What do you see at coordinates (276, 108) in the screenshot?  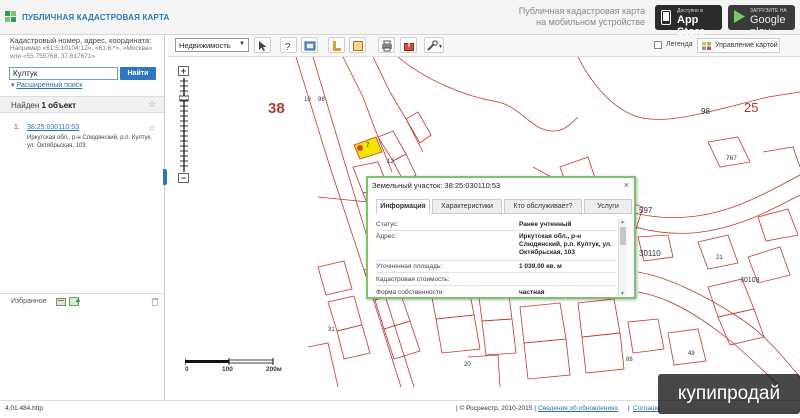 I see `map-label: 38` at bounding box center [276, 108].